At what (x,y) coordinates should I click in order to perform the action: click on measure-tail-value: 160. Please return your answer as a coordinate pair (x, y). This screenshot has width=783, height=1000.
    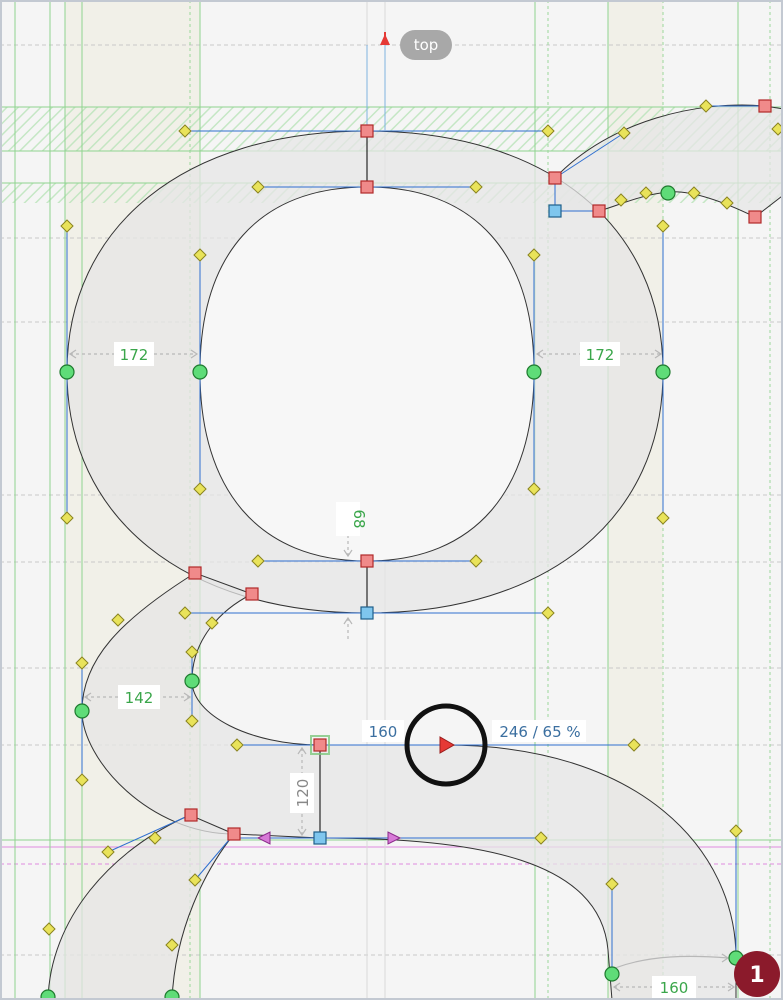
    Looking at the image, I should click on (674, 988).